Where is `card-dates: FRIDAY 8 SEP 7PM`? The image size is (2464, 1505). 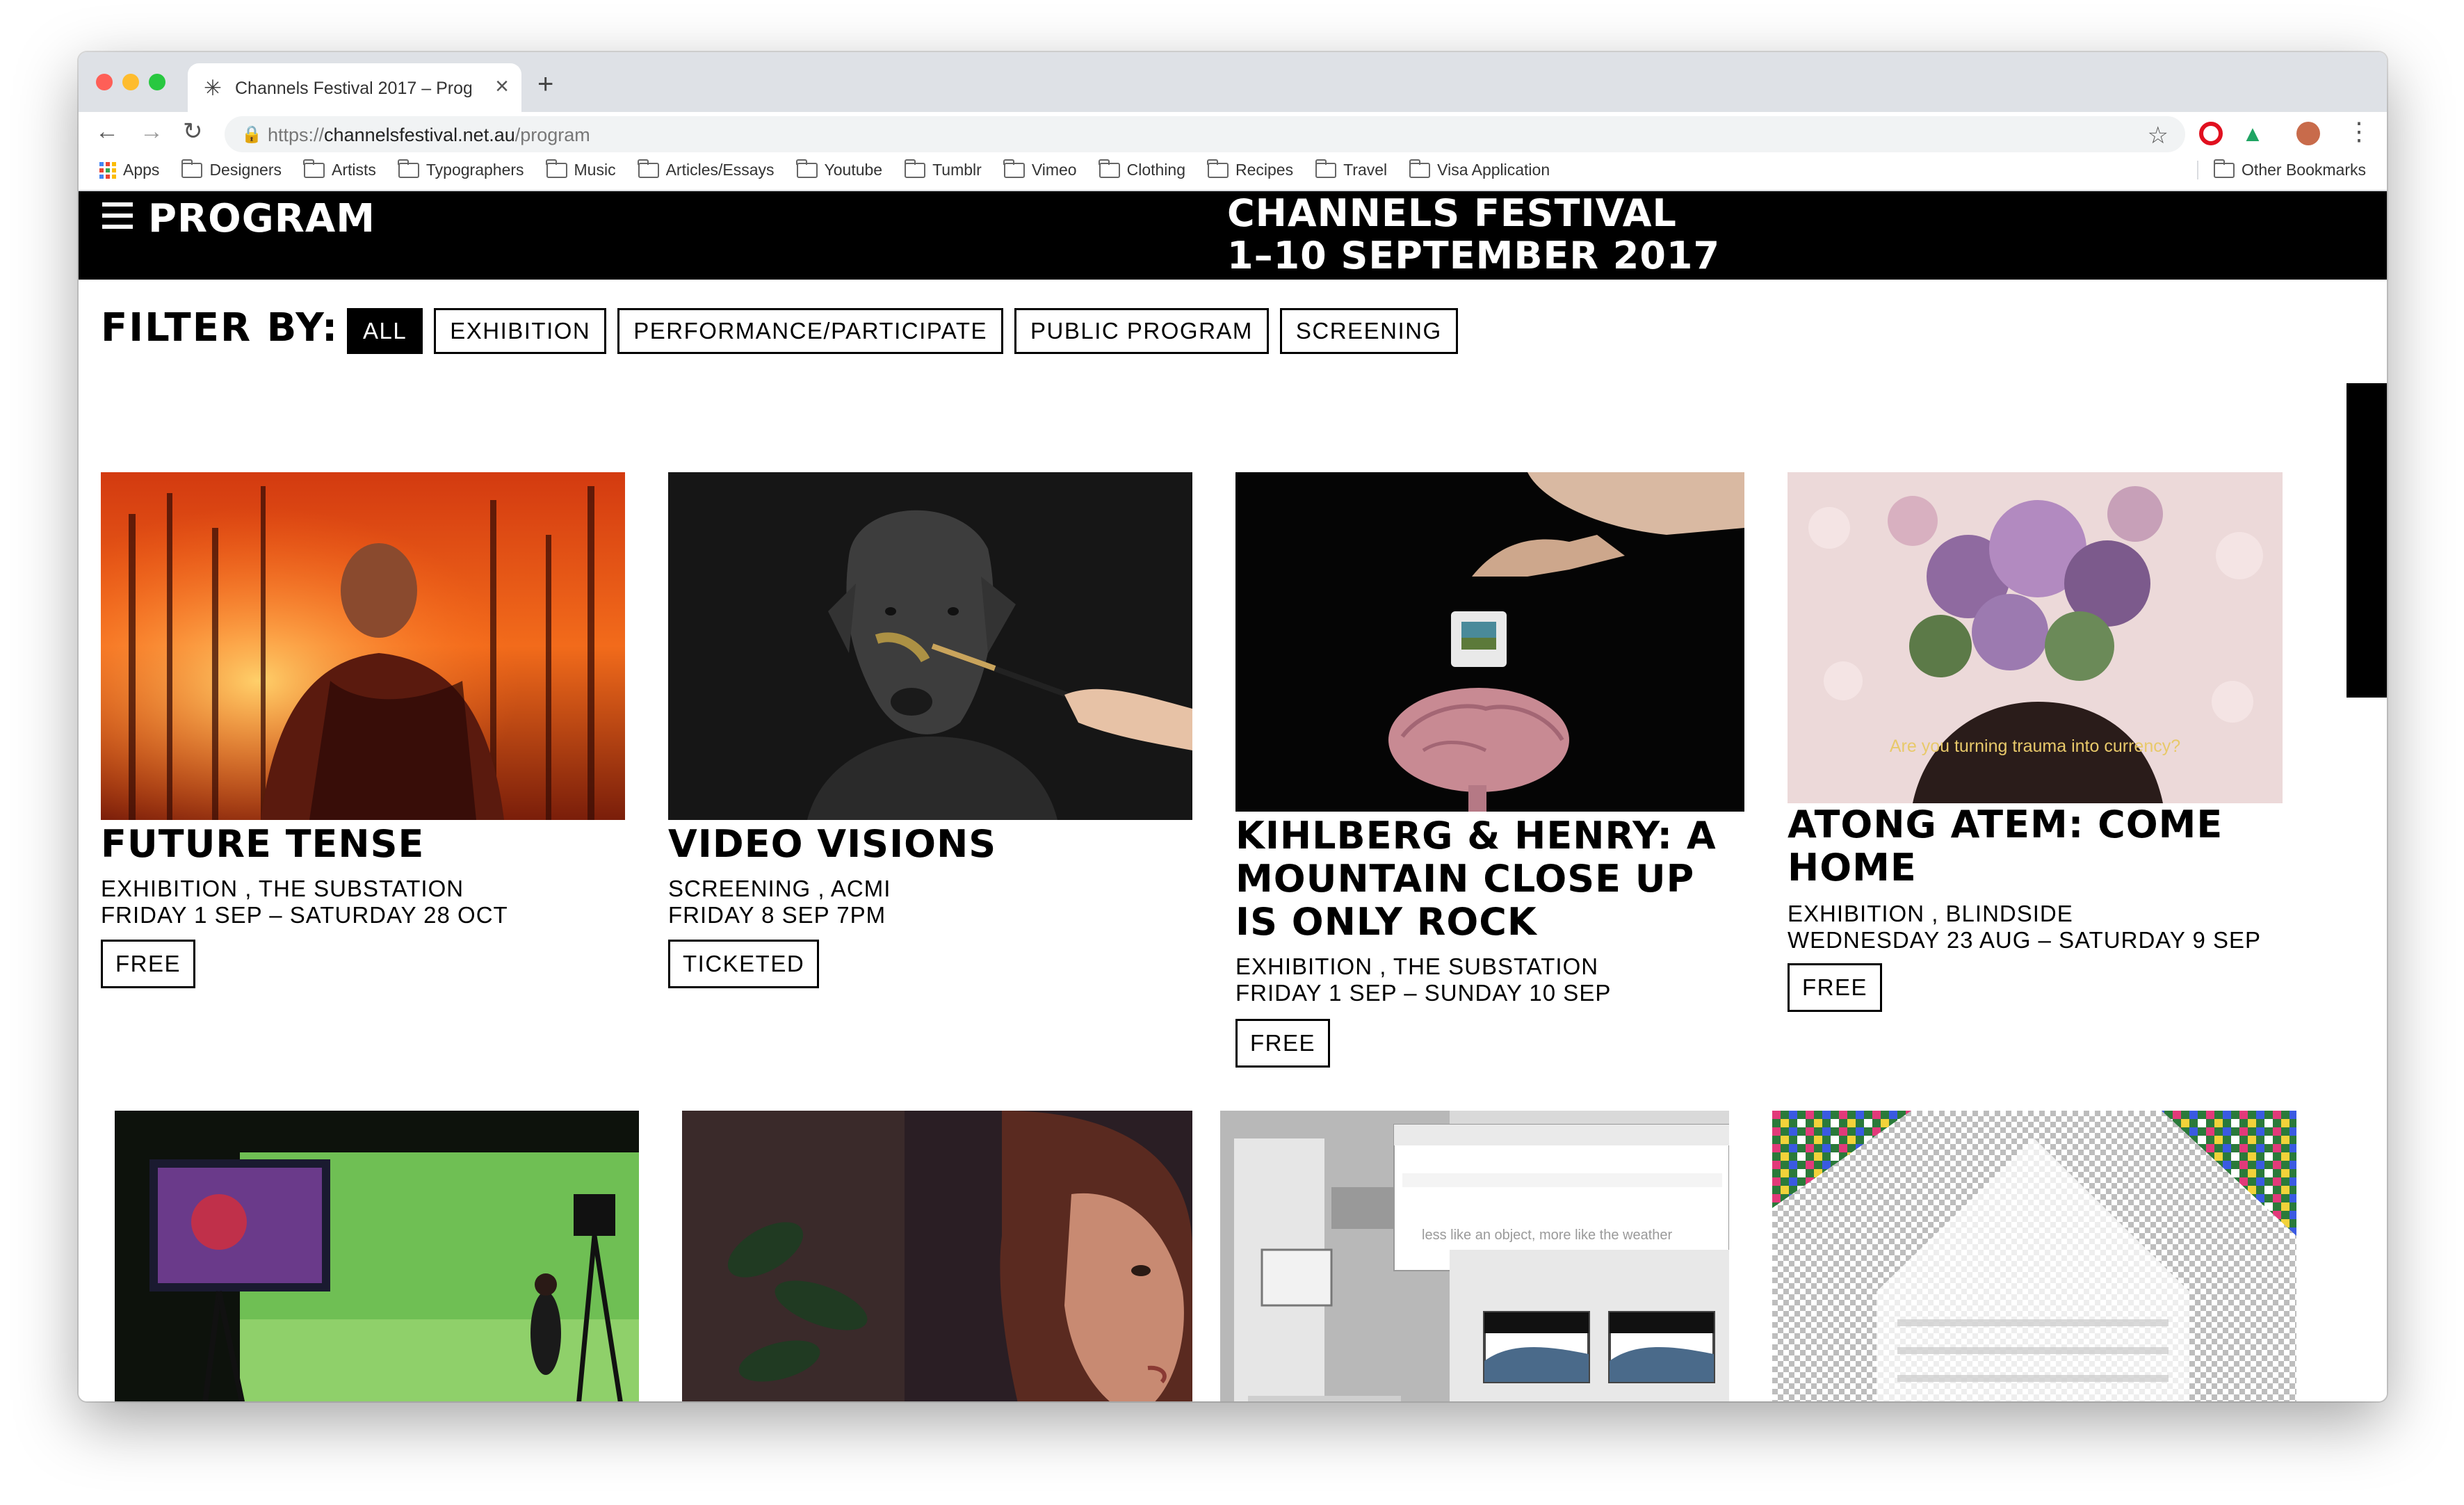
card-dates: FRIDAY 8 SEP 7PM is located at coordinates (777, 915).